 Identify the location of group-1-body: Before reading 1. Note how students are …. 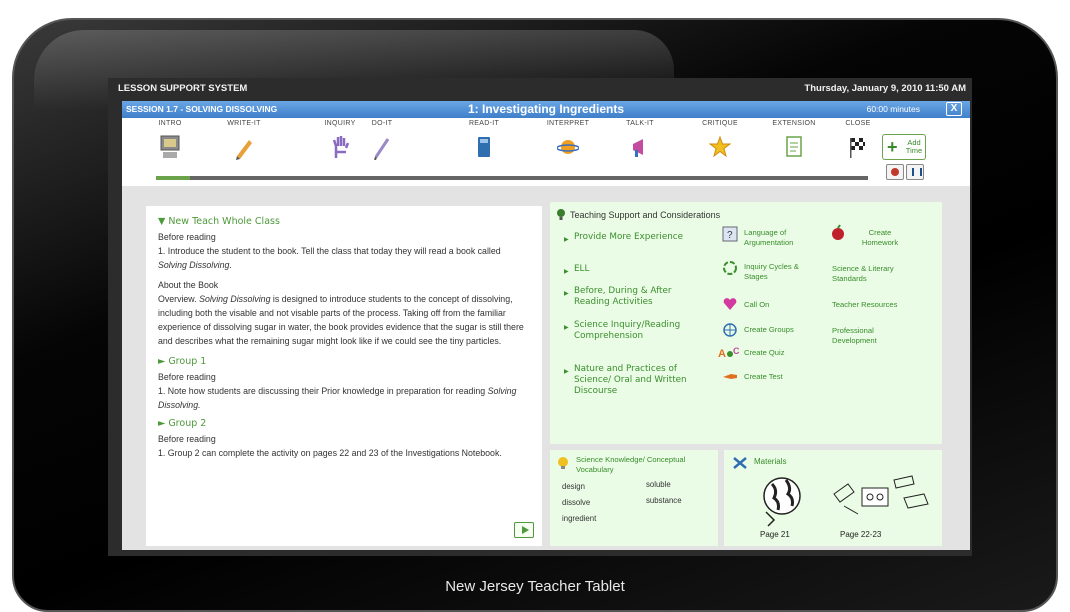
(344, 391).